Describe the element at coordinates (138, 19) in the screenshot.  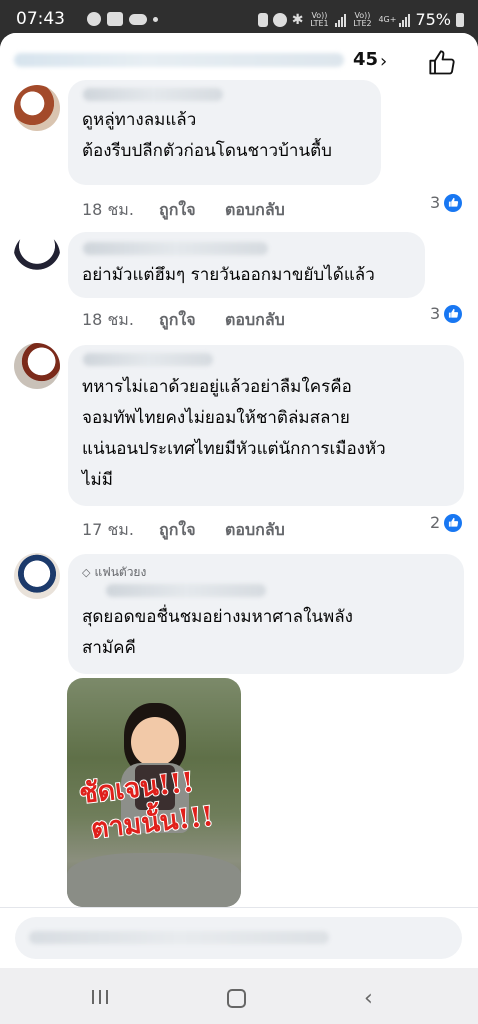
I see `cloud-icon` at that location.